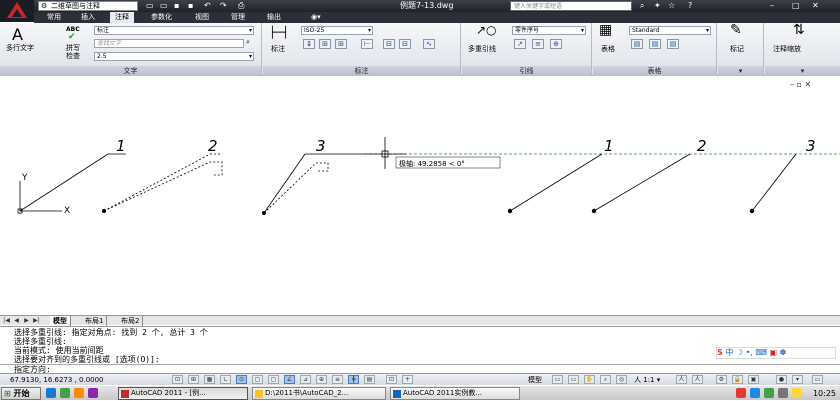  I want to click on table-icon: ▦, so click(605, 30).